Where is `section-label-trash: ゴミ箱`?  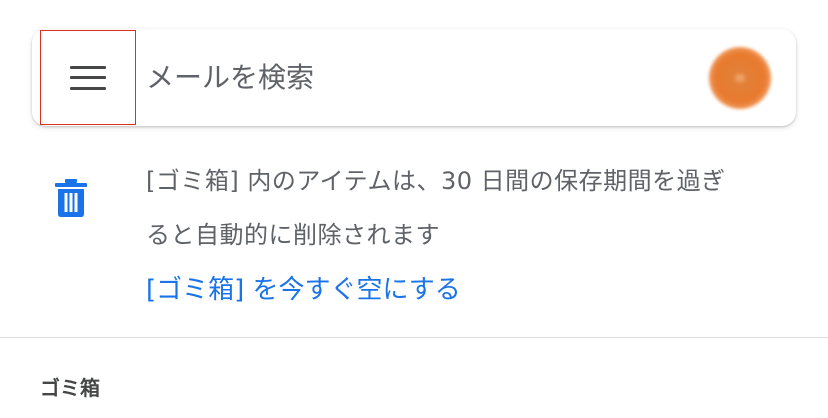
section-label-trash: ゴミ箱 is located at coordinates (70, 388).